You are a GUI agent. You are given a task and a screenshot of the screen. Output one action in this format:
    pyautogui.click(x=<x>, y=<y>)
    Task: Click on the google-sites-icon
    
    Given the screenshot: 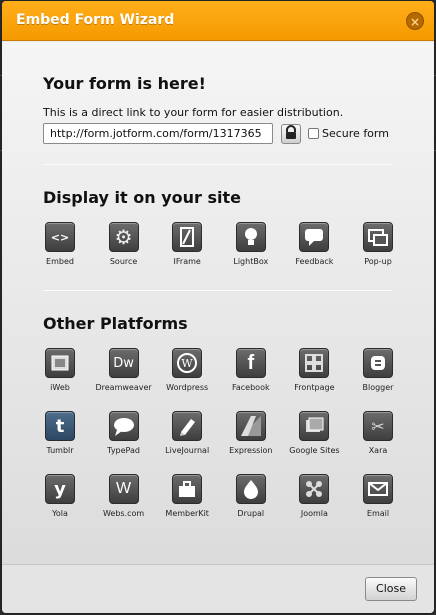 What is the action you would take?
    pyautogui.click(x=314, y=426)
    